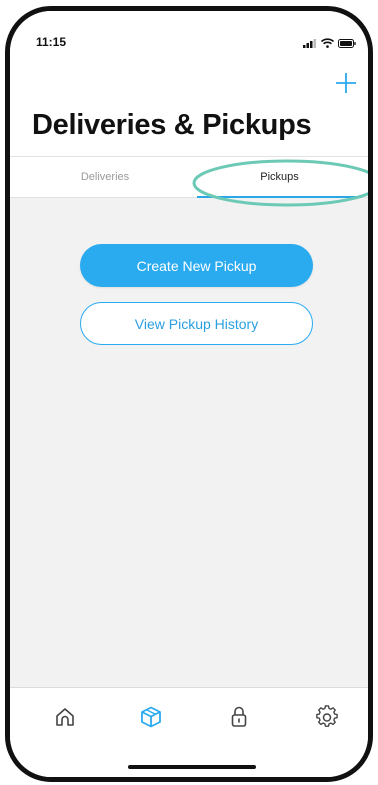  What do you see at coordinates (189, 31) in the screenshot?
I see `status-bar: 11:15` at bounding box center [189, 31].